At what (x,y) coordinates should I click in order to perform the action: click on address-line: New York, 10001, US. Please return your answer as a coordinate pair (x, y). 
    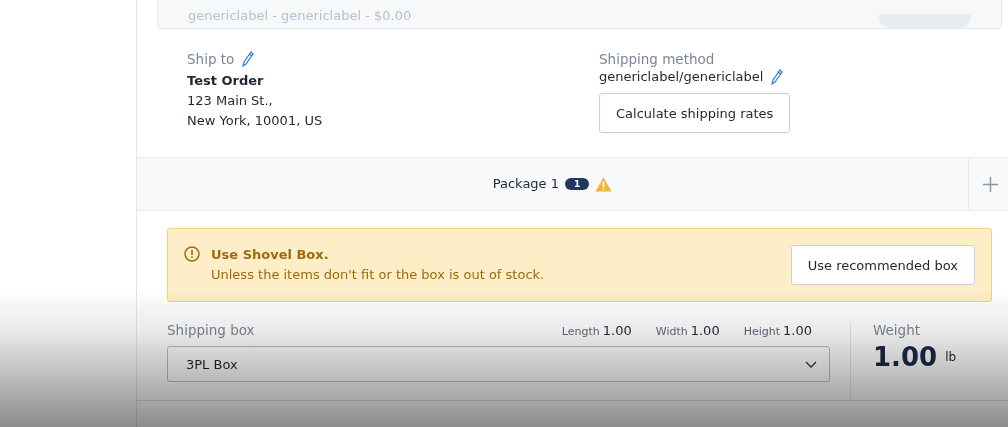
    Looking at the image, I should click on (255, 121).